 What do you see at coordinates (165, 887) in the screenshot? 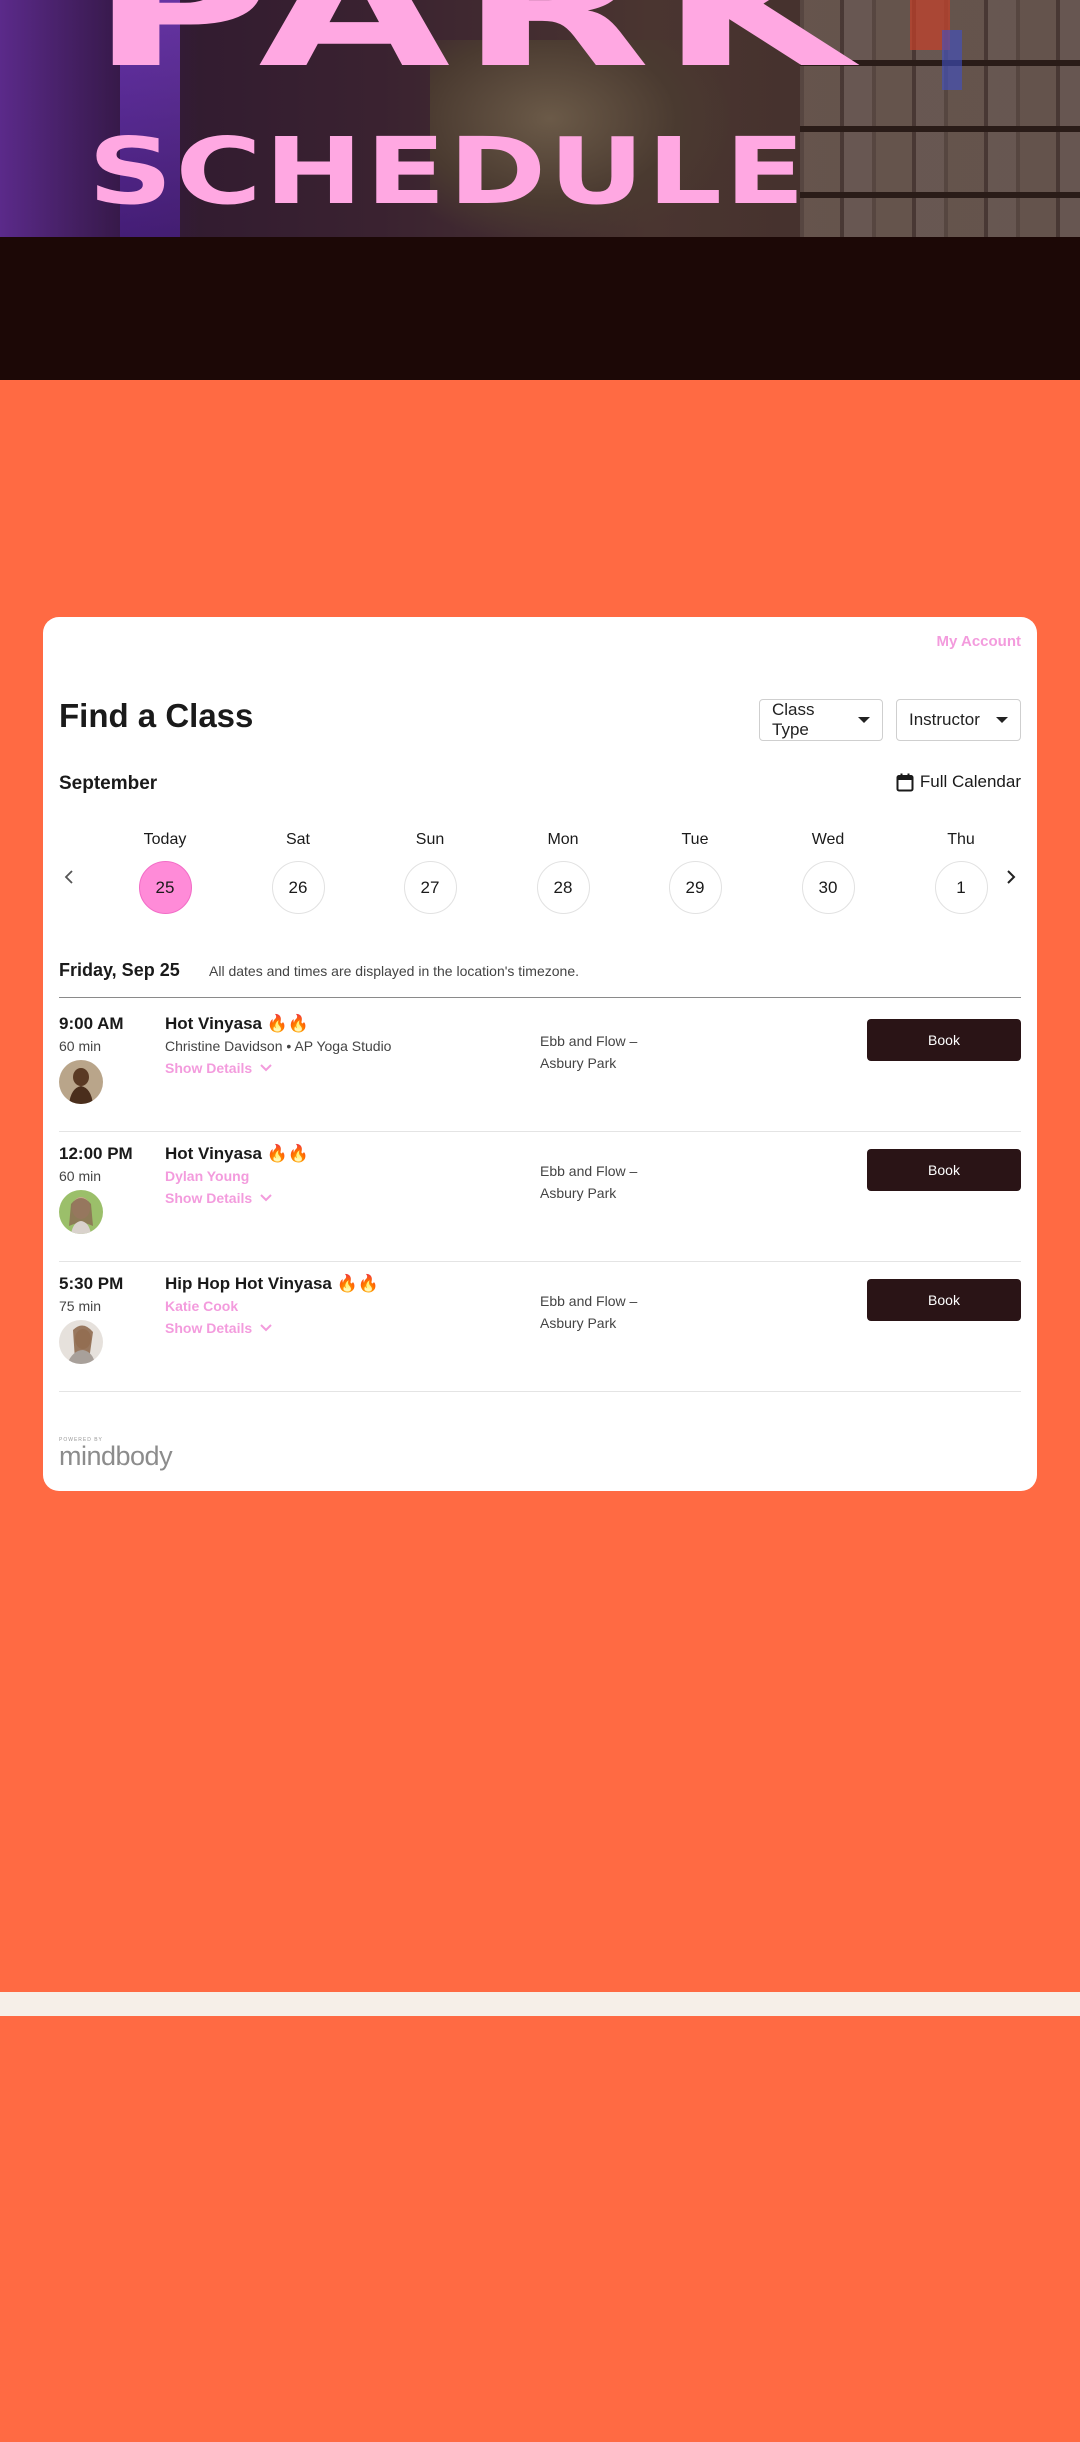
I see `day-number: 25` at bounding box center [165, 887].